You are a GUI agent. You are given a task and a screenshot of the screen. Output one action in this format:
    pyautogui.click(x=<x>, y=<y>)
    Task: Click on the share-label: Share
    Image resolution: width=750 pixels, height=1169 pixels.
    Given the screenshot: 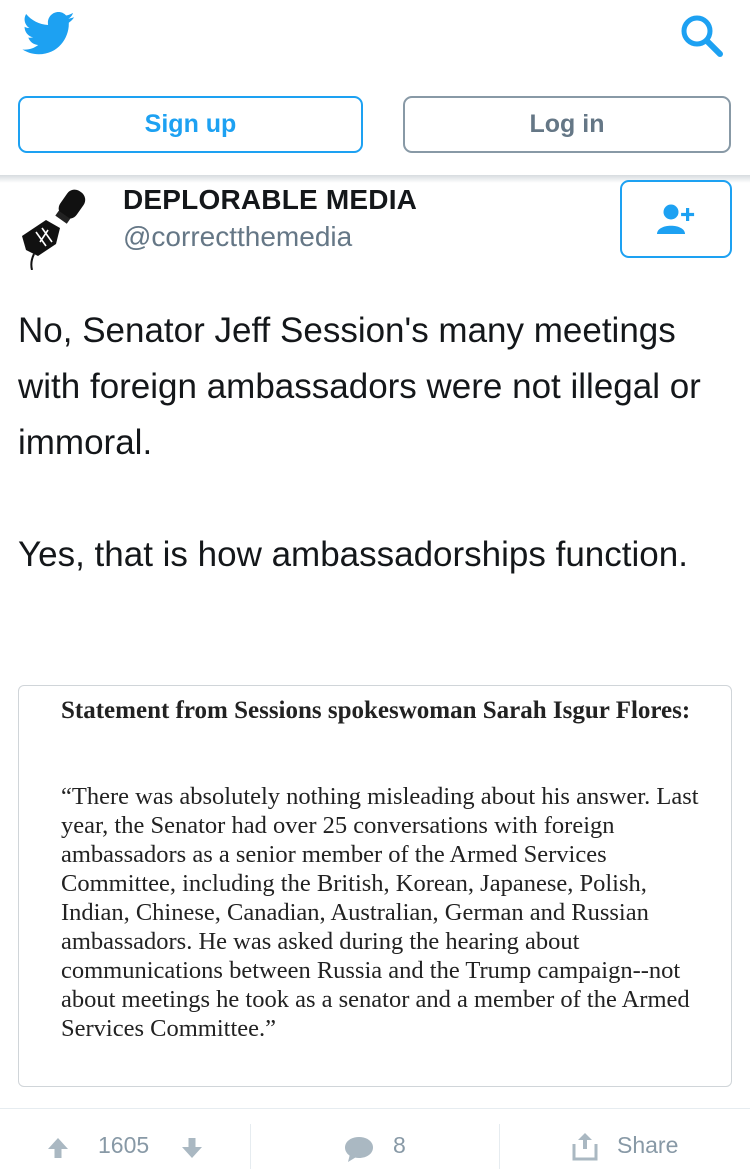 What is the action you would take?
    pyautogui.click(x=647, y=1145)
    